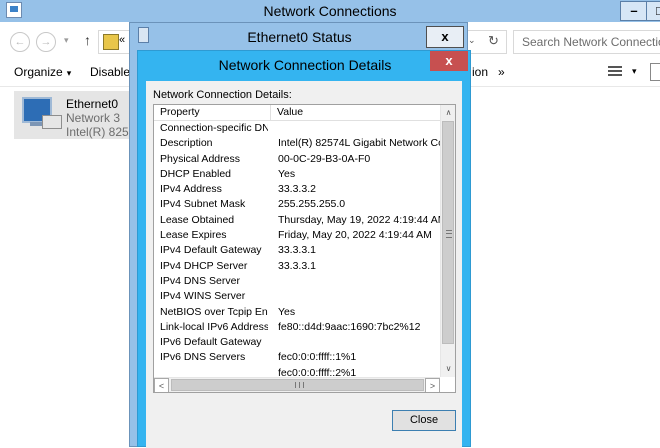 The width and height of the screenshot is (660, 448). I want to click on table-row: IPv4 DNS Server, so click(297, 281).